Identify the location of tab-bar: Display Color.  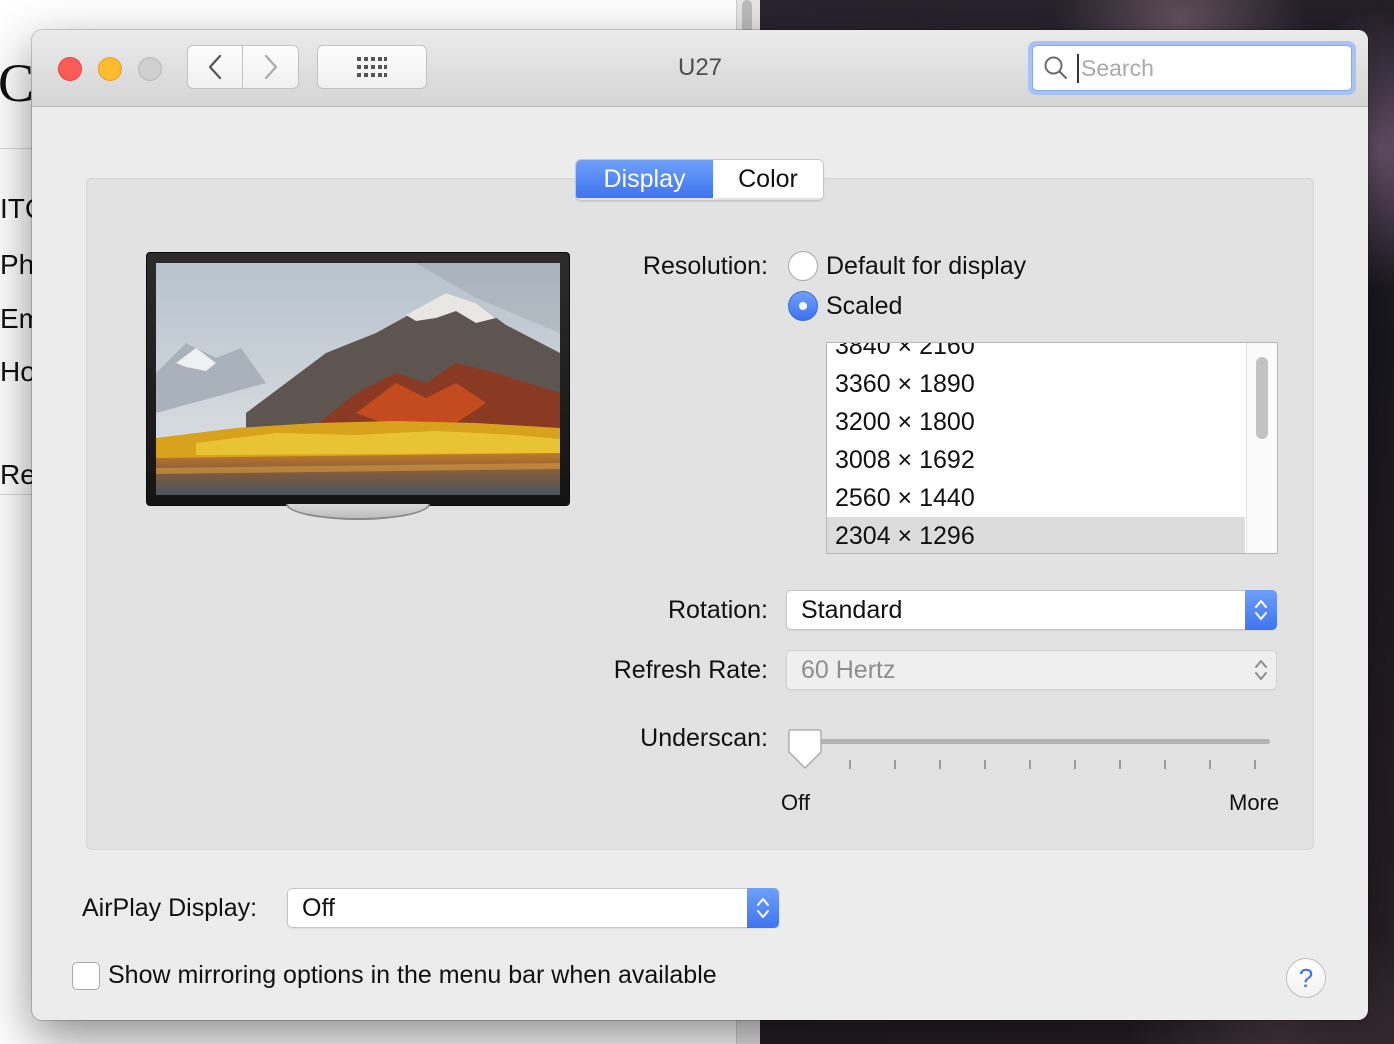
(699, 180).